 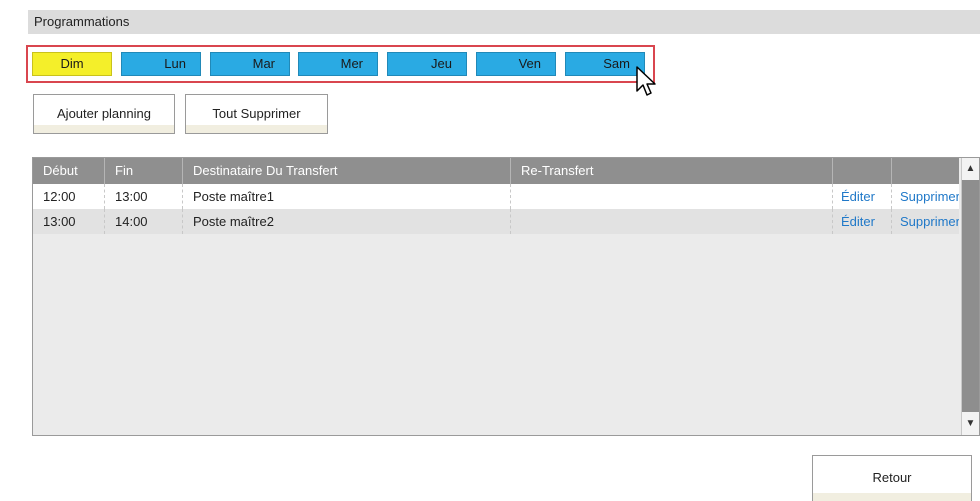 What do you see at coordinates (925, 171) in the screenshot?
I see `column-header-delete` at bounding box center [925, 171].